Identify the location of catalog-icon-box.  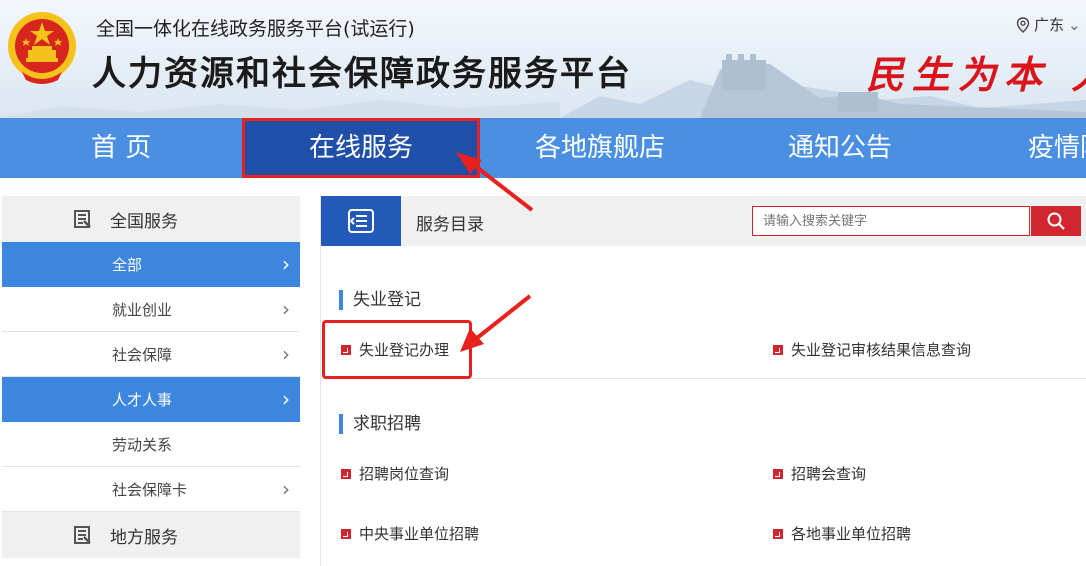
(361, 221).